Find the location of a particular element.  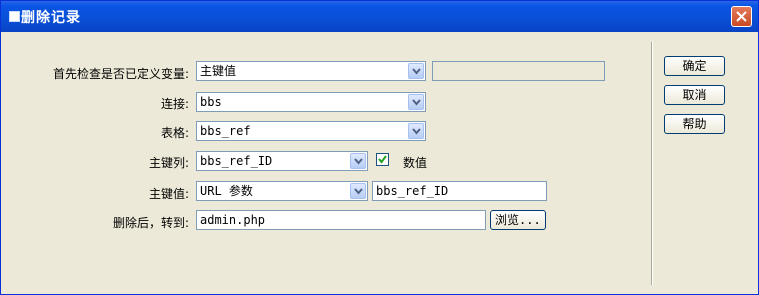

dialog-icon is located at coordinates (14, 16).